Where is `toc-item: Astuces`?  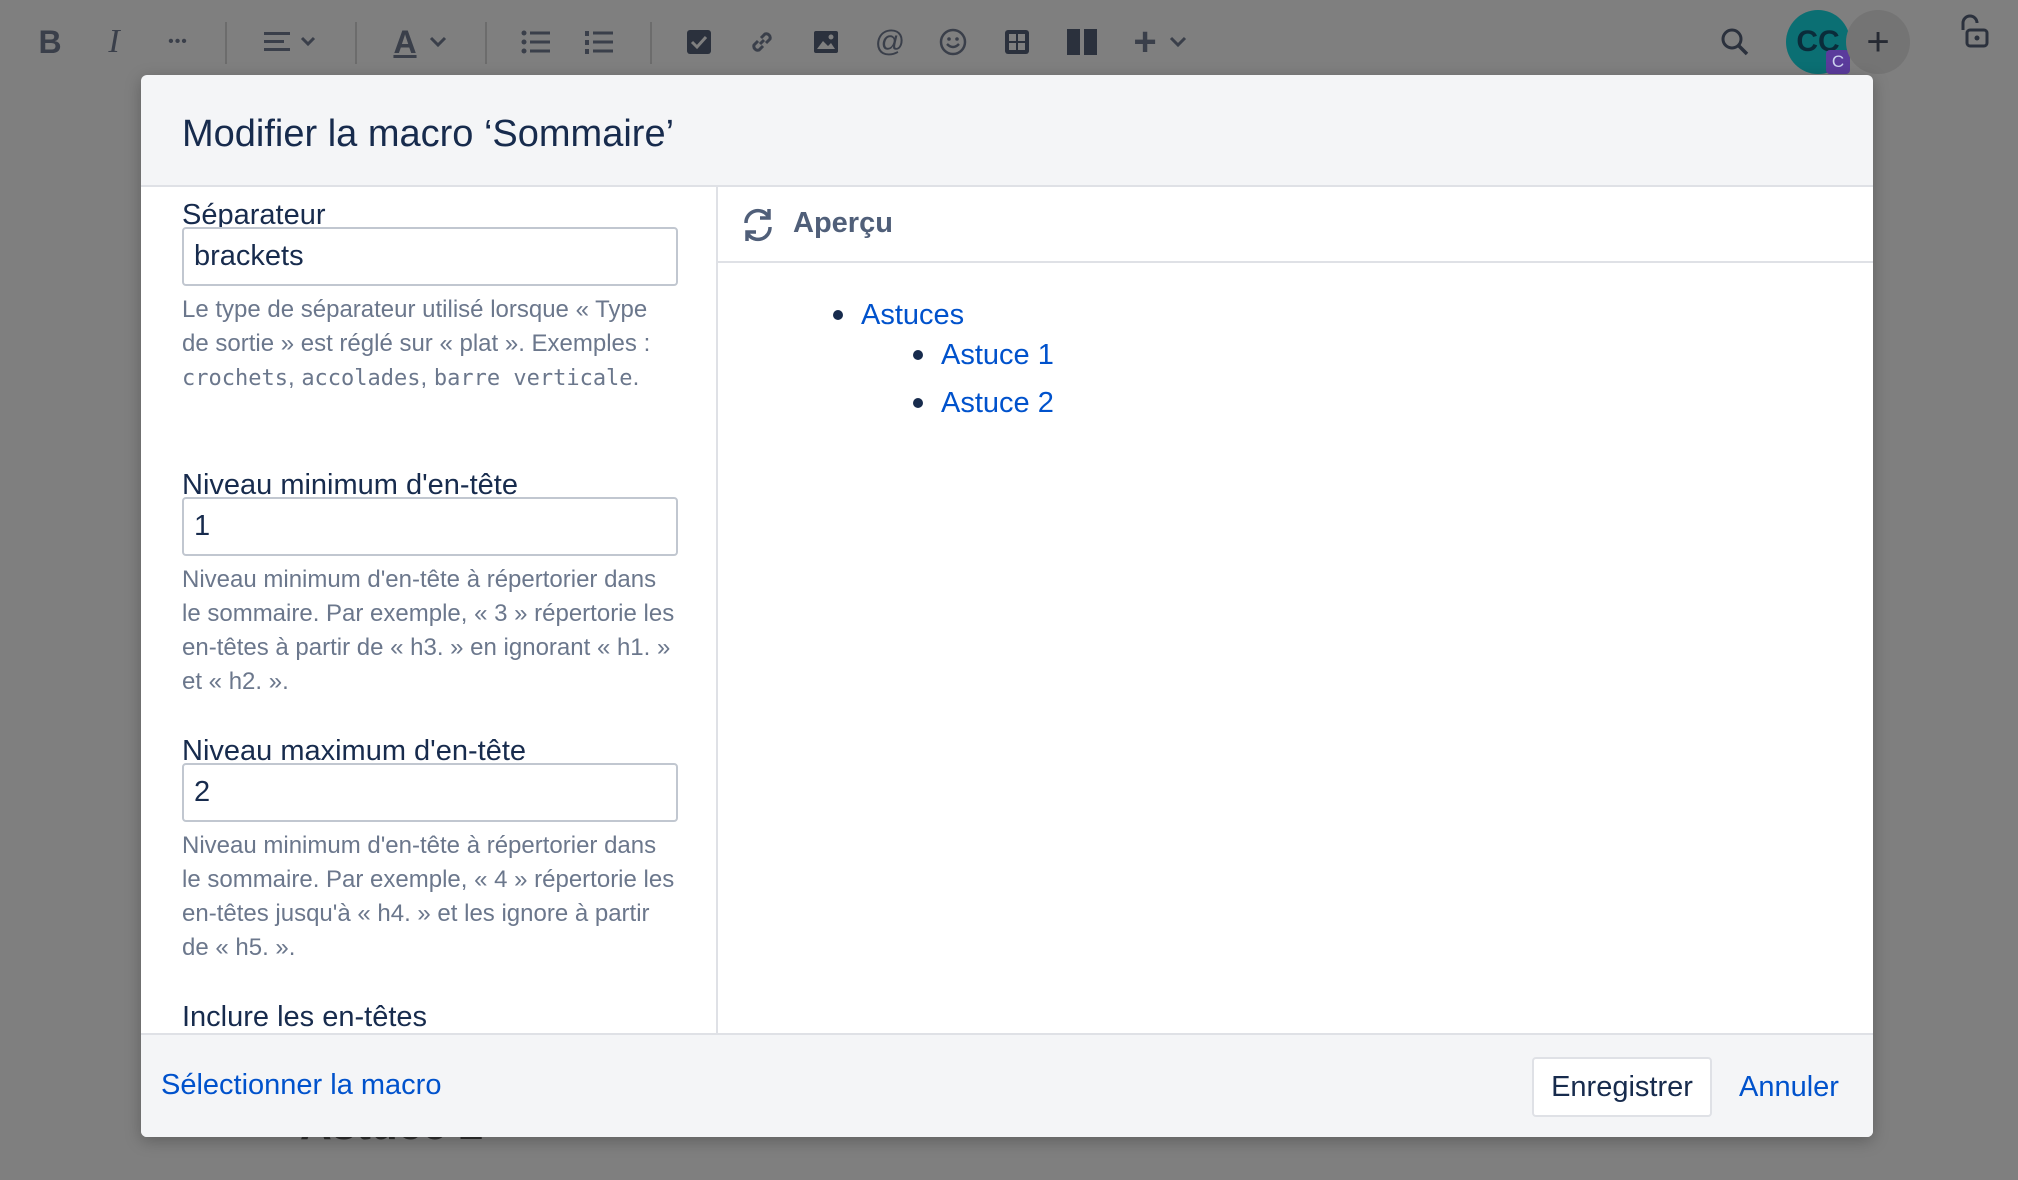 toc-item: Astuces is located at coordinates (898, 315).